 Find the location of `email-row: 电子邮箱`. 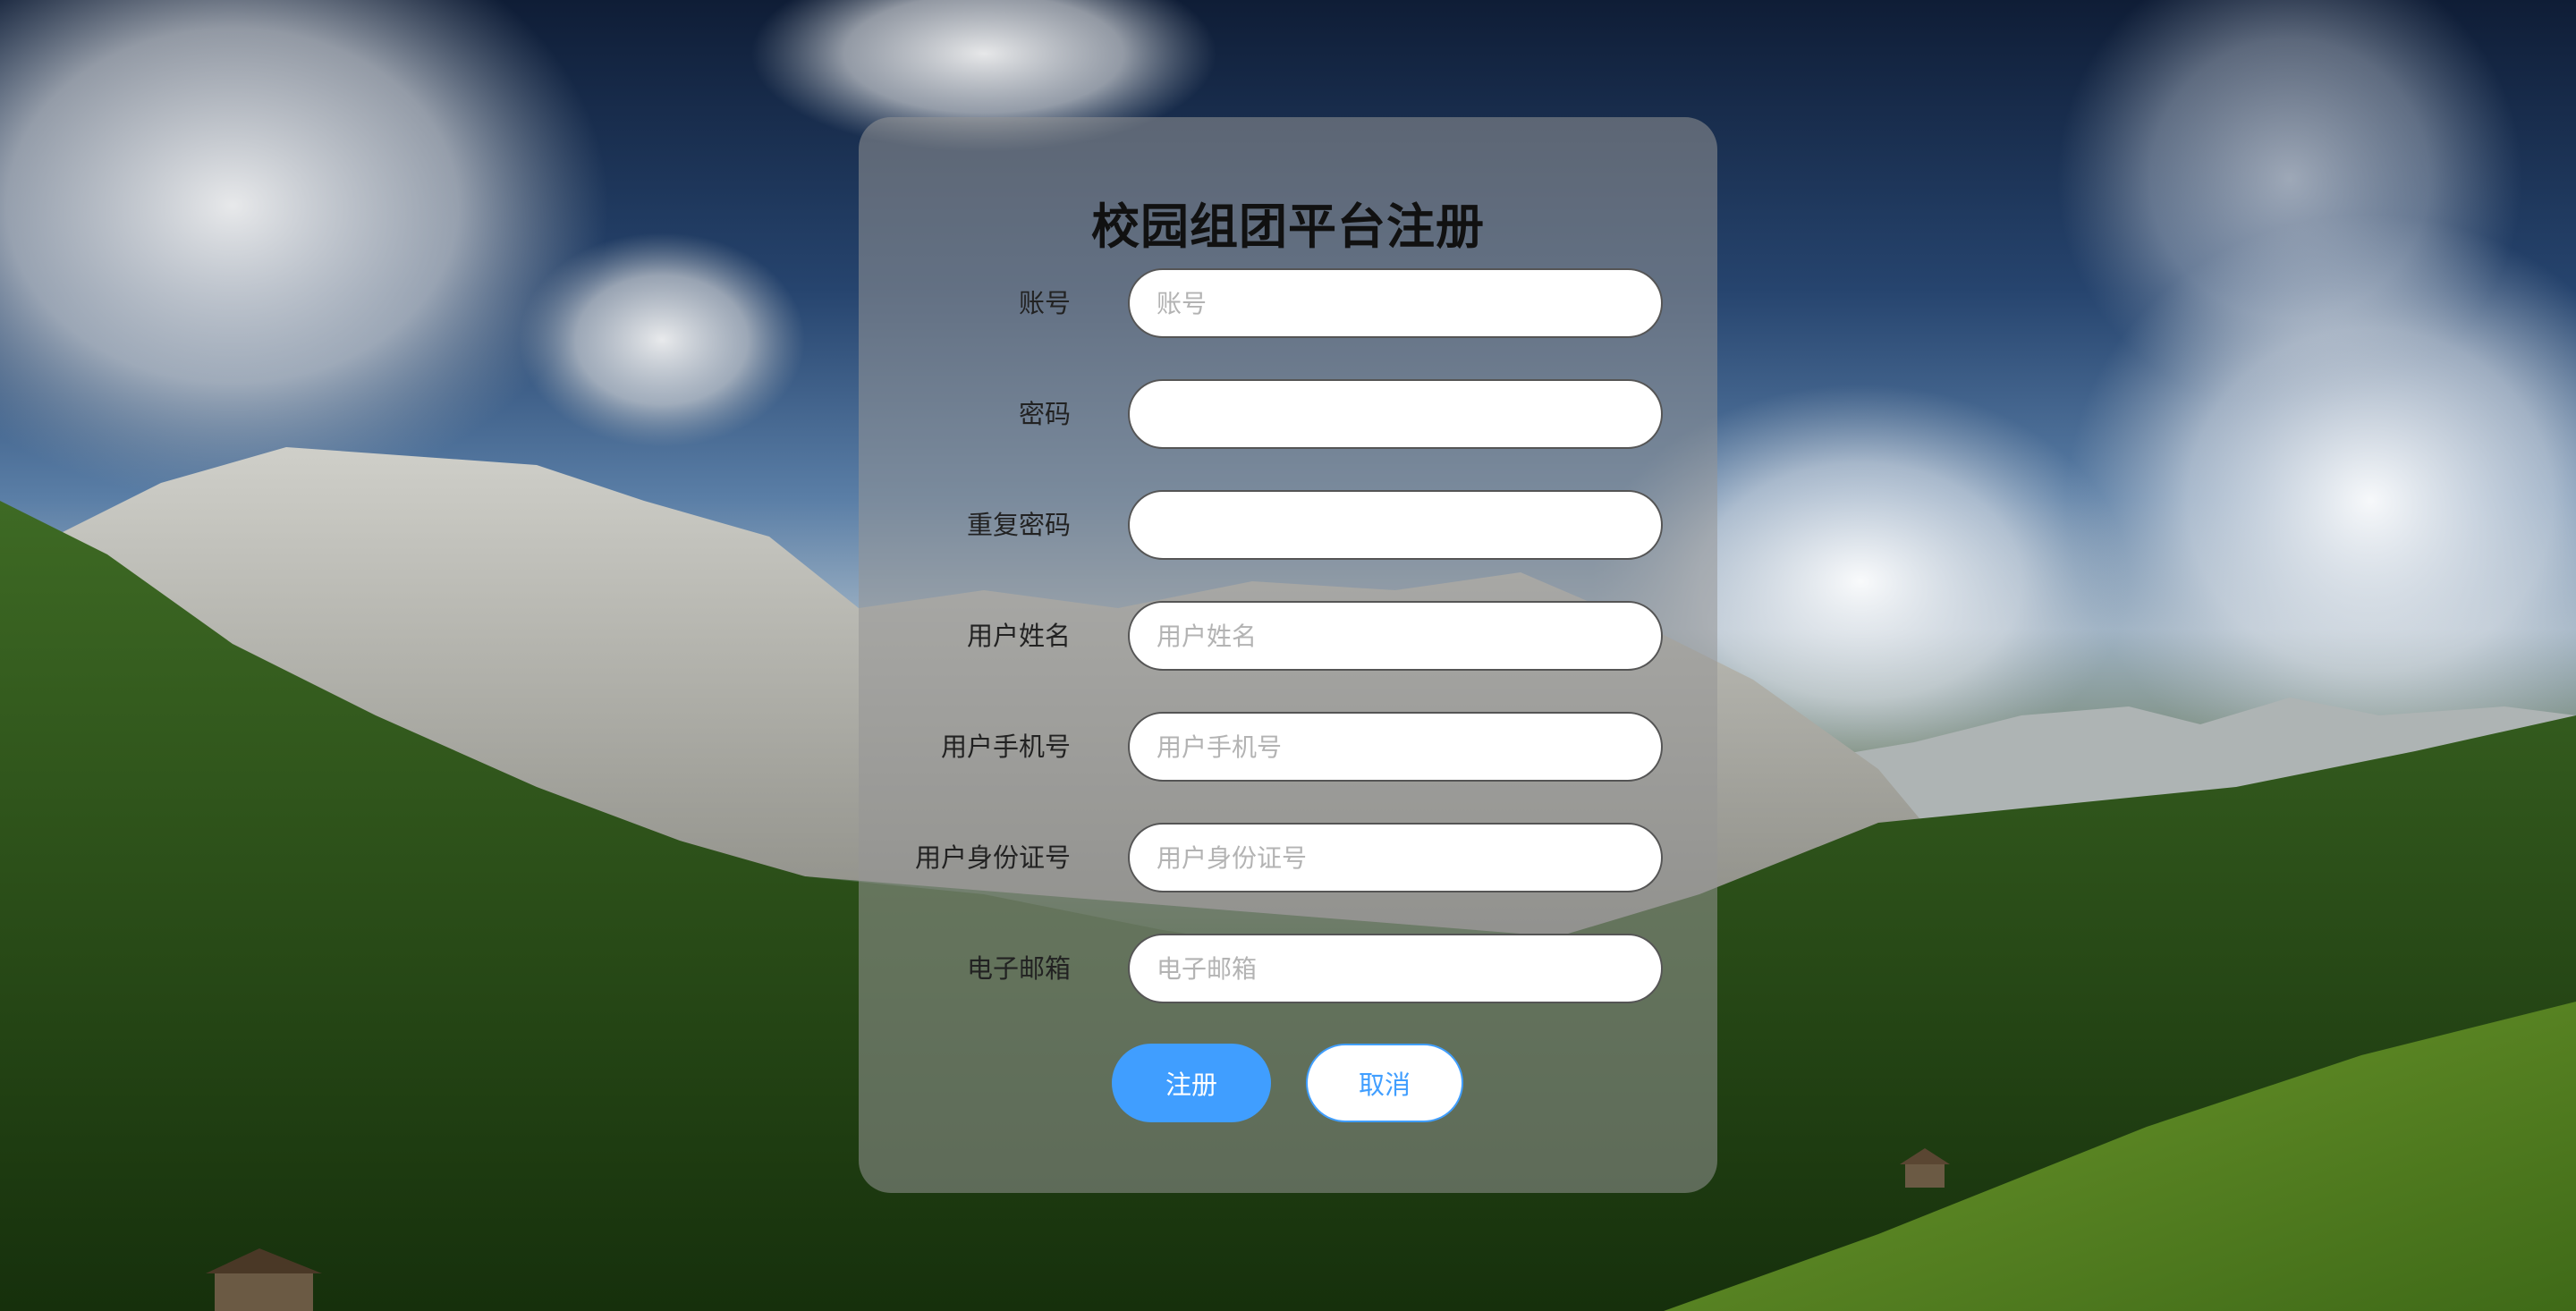

email-row: 电子邮箱 is located at coordinates (1288, 969).